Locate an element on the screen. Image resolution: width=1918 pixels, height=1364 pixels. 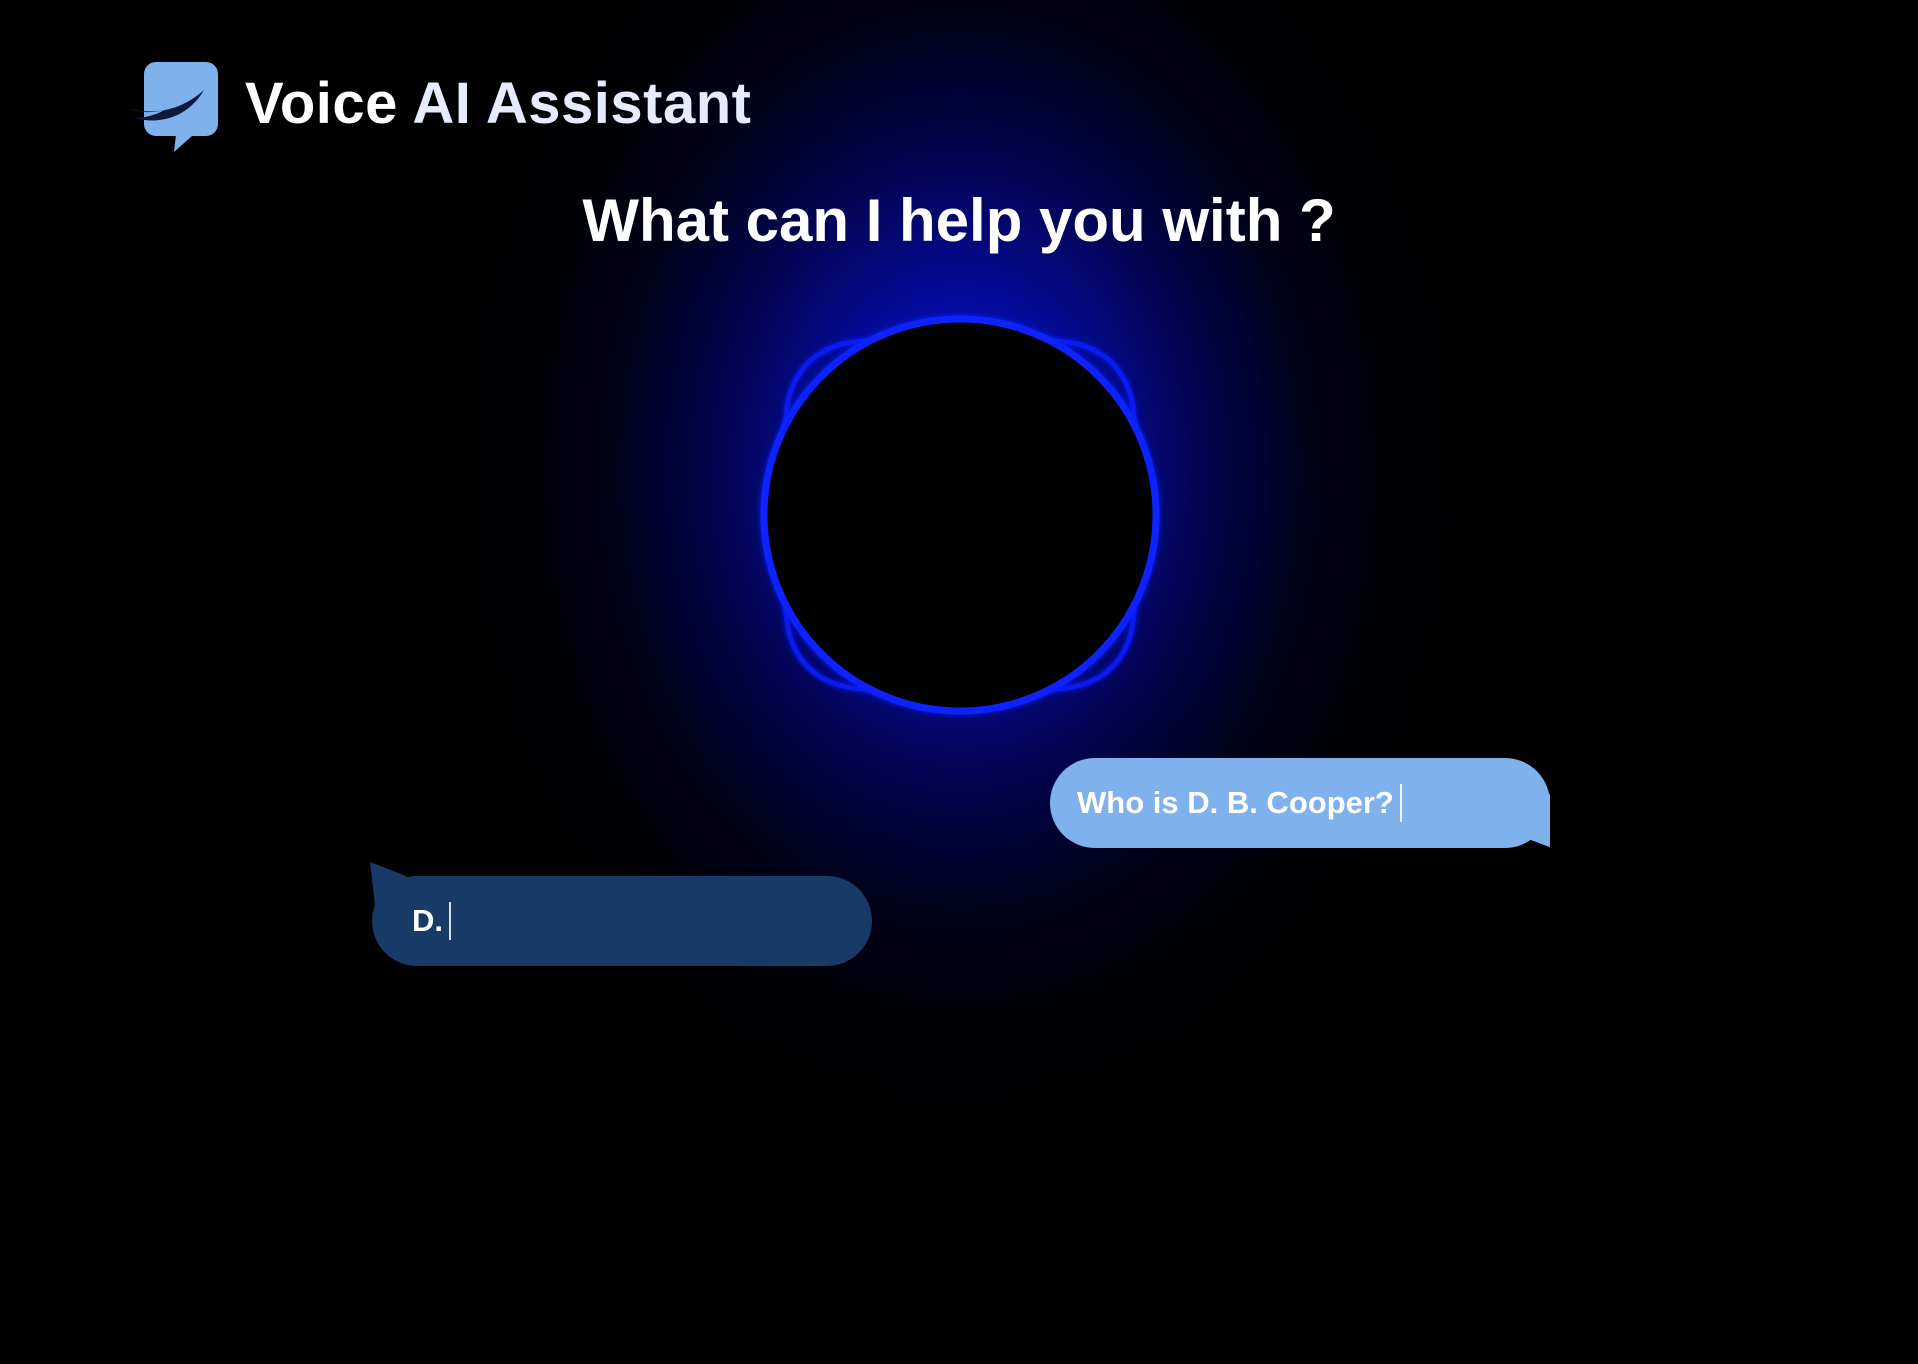
app-title: Voice AI Assistant is located at coordinates (498, 103).